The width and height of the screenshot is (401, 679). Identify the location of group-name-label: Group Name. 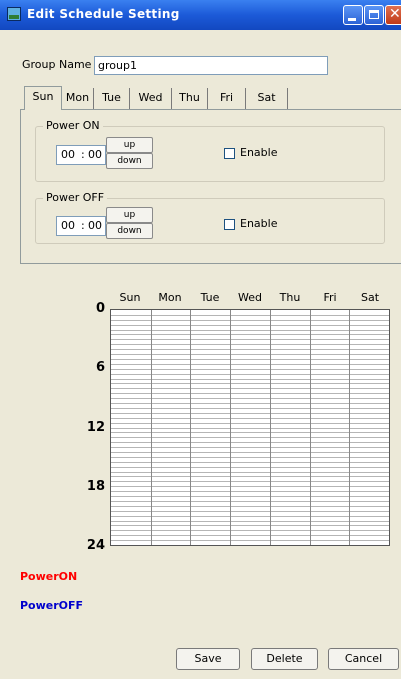
(57, 64).